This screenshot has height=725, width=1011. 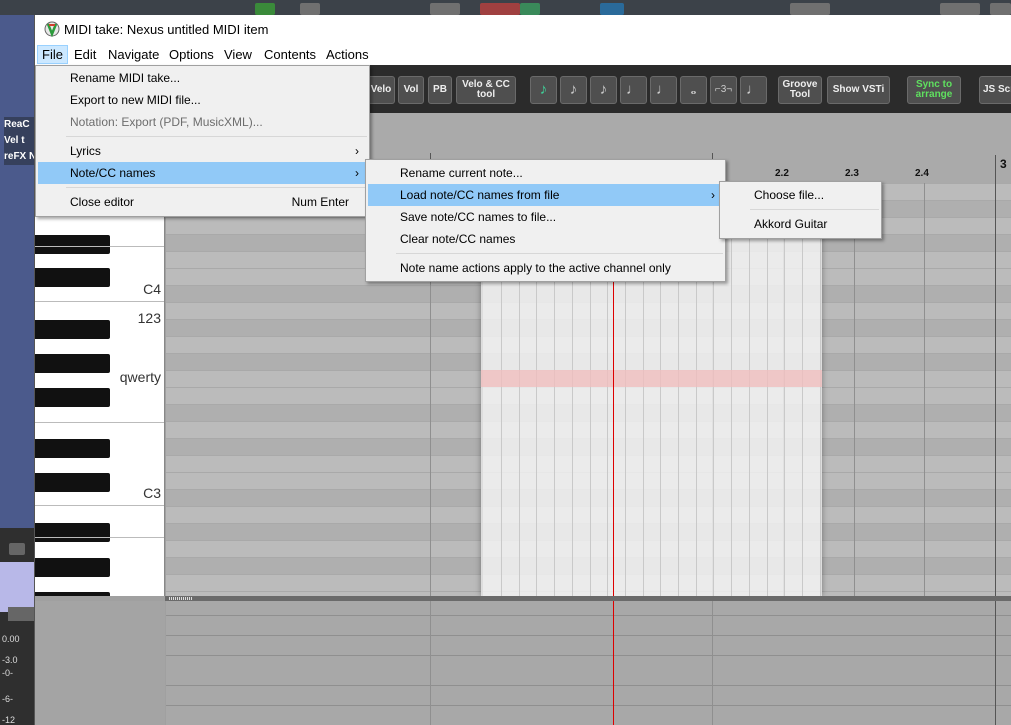 I want to click on menu-view: View, so click(x=238, y=54).